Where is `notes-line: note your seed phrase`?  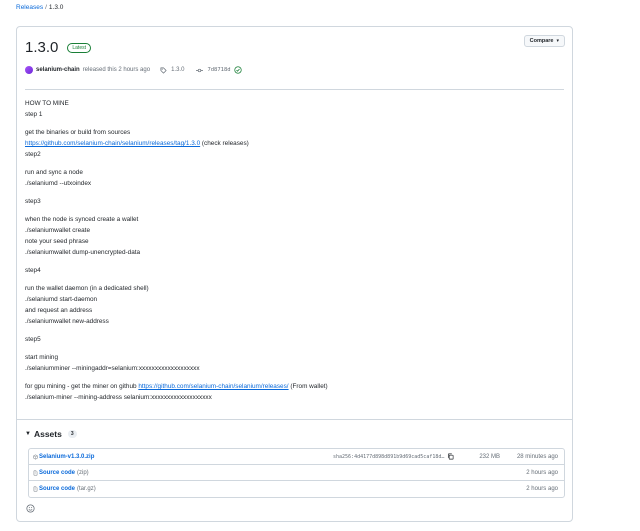 notes-line: note your seed phrase is located at coordinates (57, 241).